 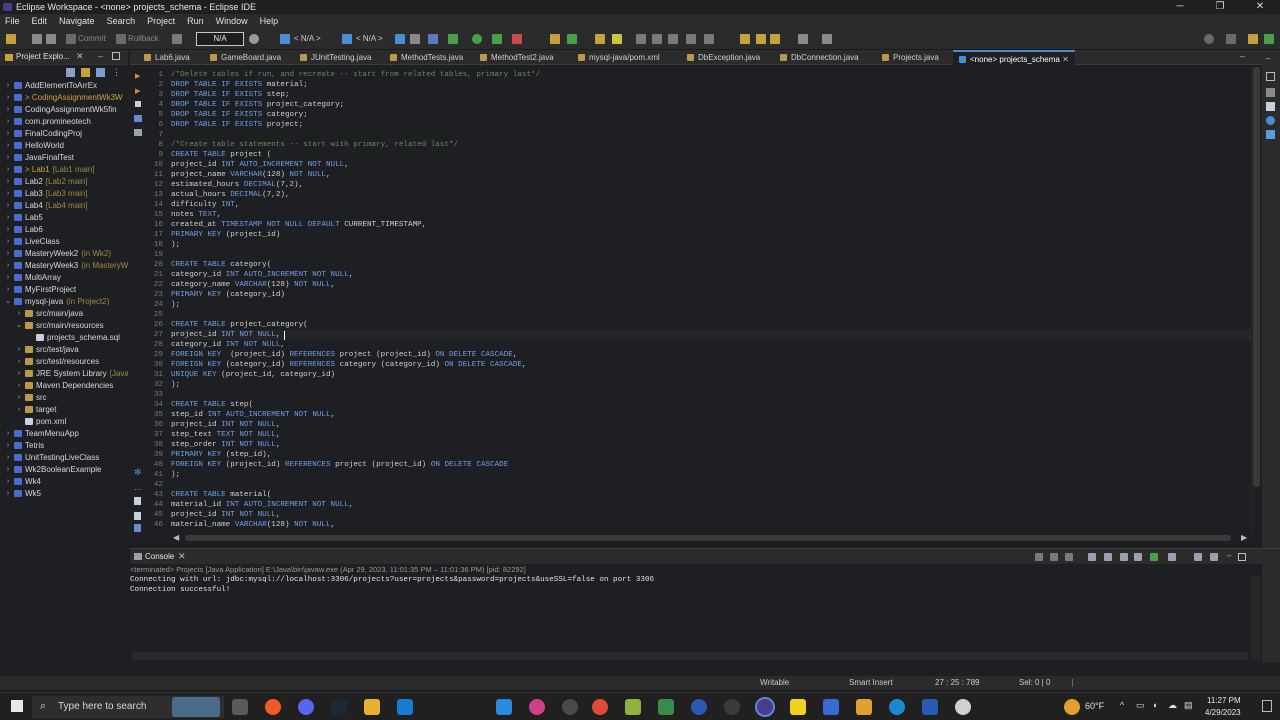 I want to click on history-view-icon, so click(x=1270, y=120).